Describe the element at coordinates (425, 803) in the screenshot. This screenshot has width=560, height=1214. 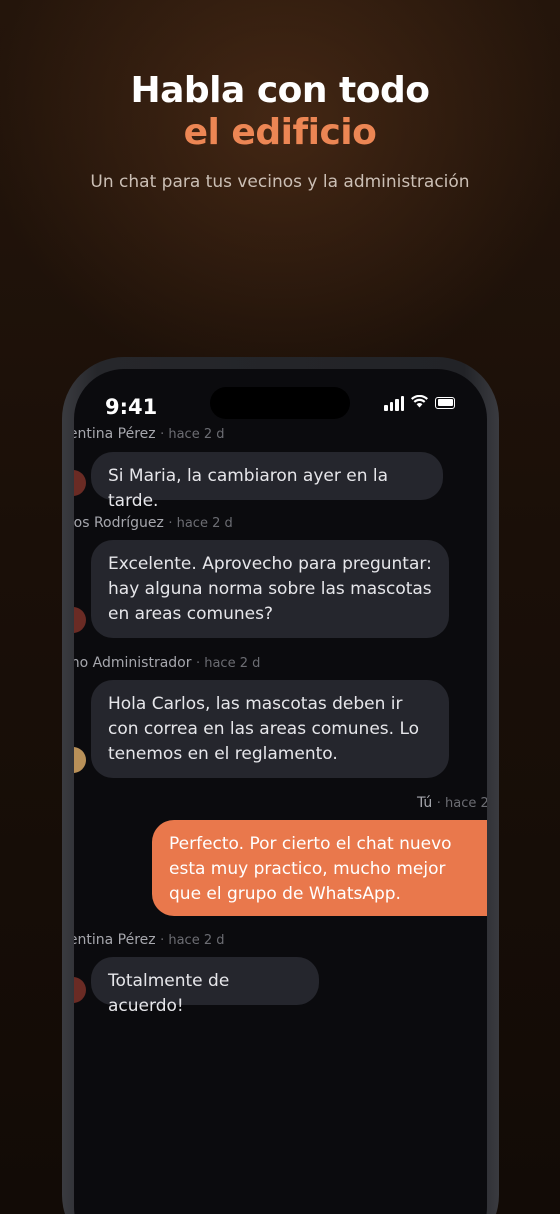
I see `message-author: Tú` at that location.